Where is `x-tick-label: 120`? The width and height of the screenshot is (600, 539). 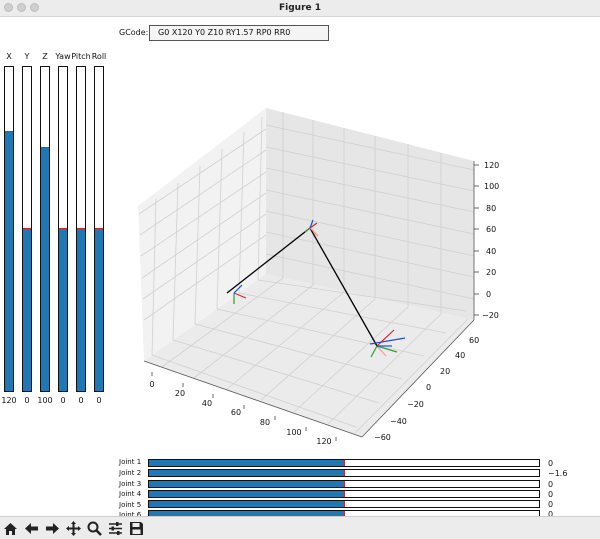
x-tick-label: 120 is located at coordinates (323, 441).